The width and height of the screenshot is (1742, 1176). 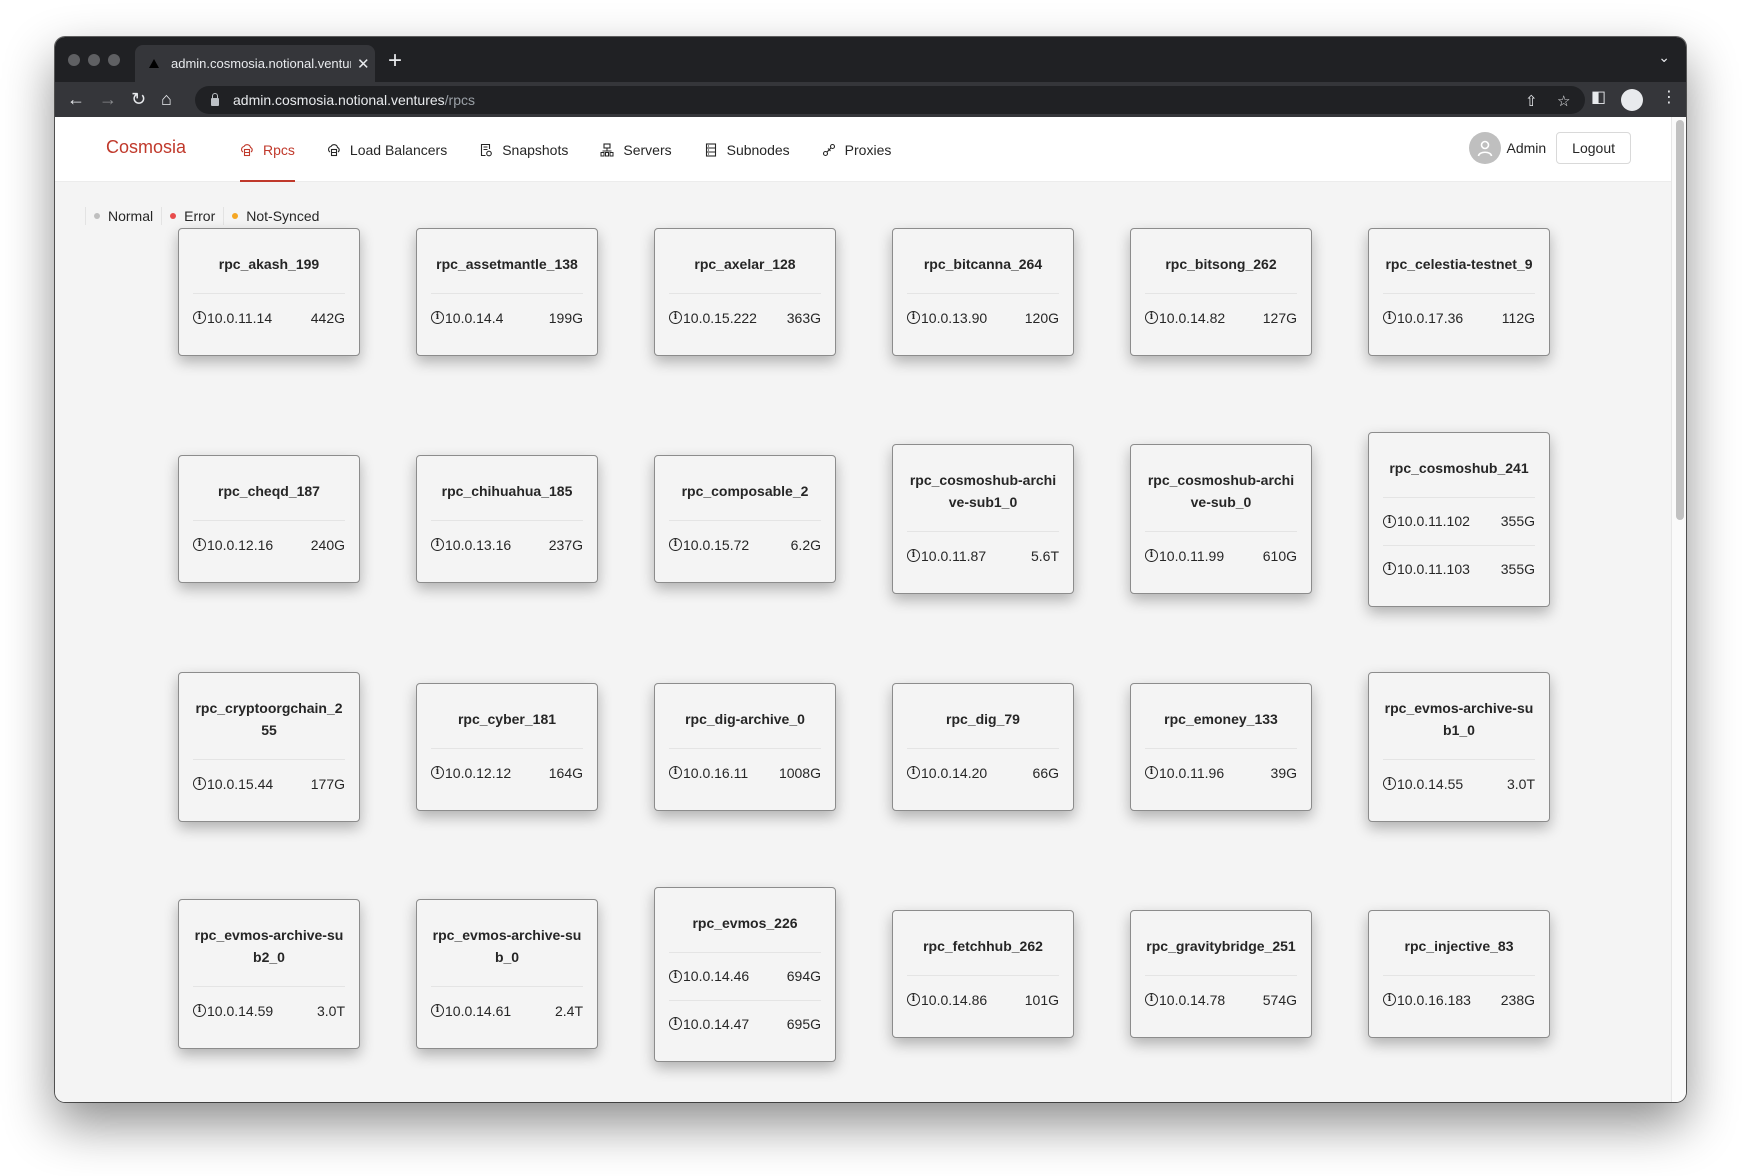 I want to click on node-row: i 10.0.12.16 240G, so click(x=269, y=544).